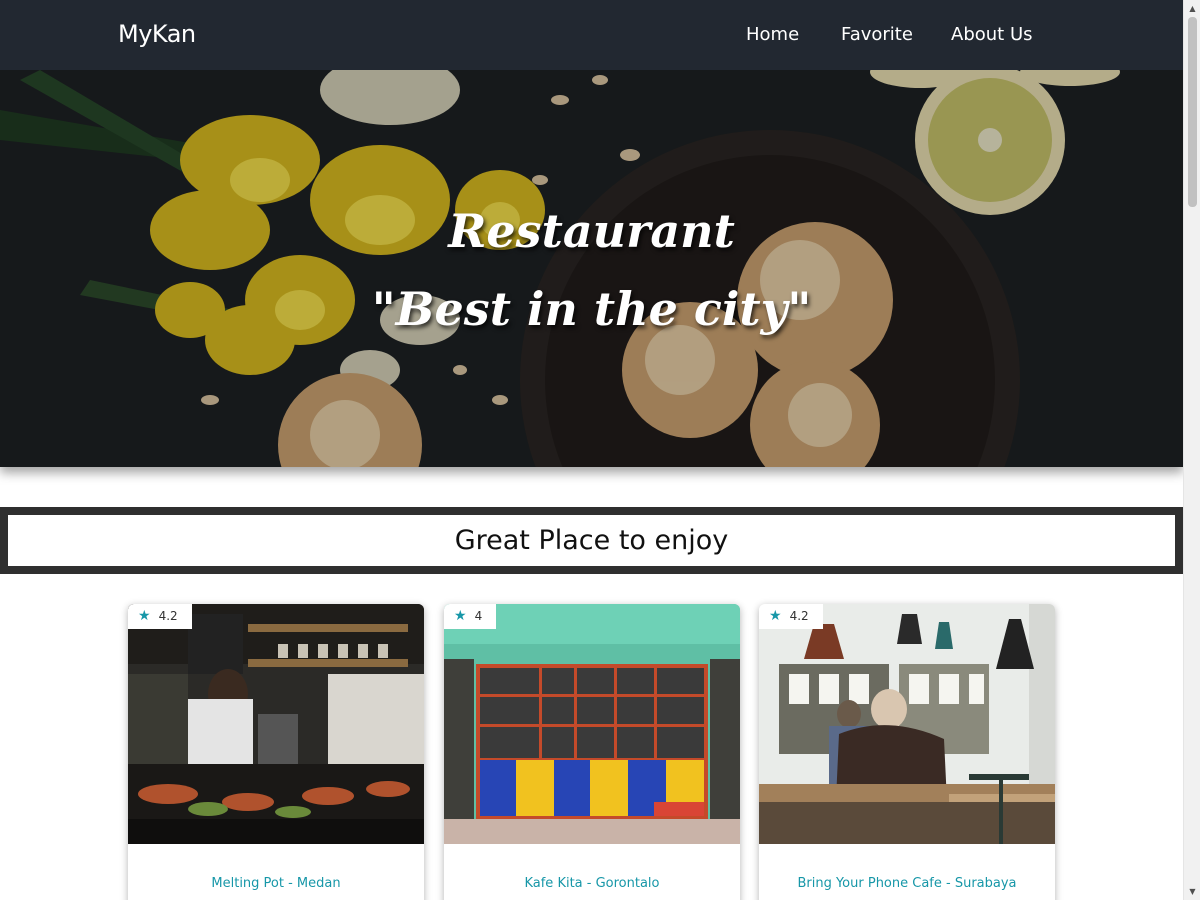 The height and width of the screenshot is (900, 1200). I want to click on section-title: Great Place to enjoy, so click(591, 540).